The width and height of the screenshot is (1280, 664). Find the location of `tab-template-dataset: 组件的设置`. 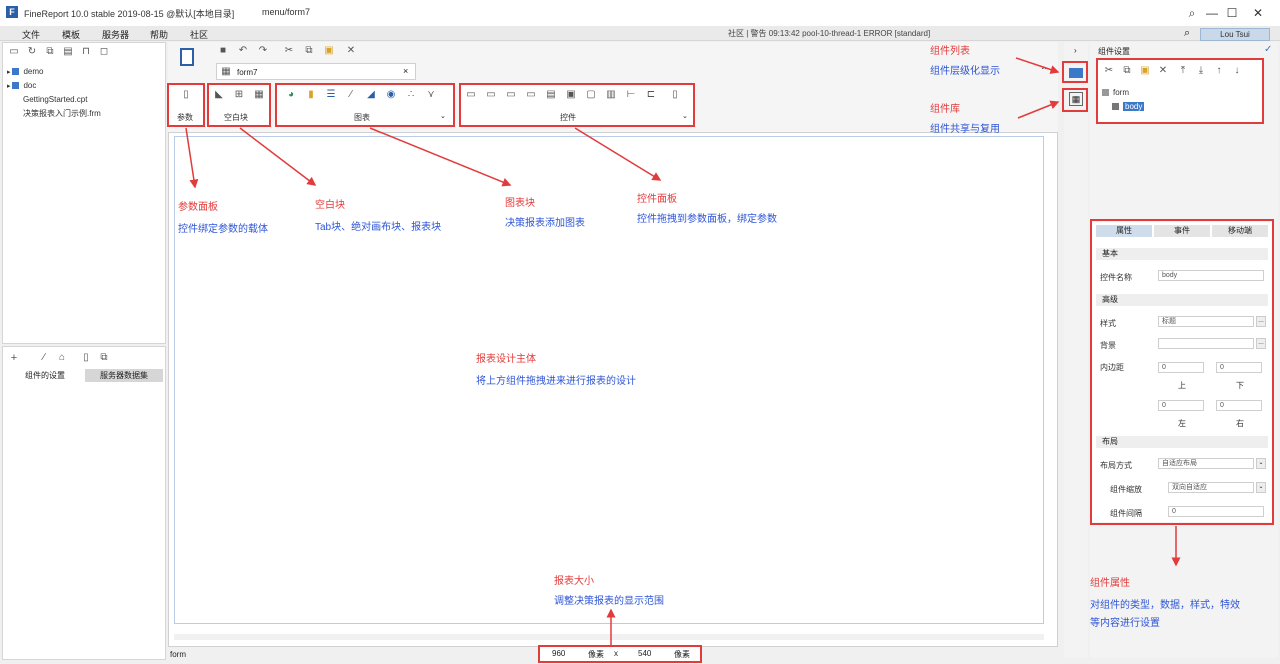

tab-template-dataset: 组件的设置 is located at coordinates (45, 375).